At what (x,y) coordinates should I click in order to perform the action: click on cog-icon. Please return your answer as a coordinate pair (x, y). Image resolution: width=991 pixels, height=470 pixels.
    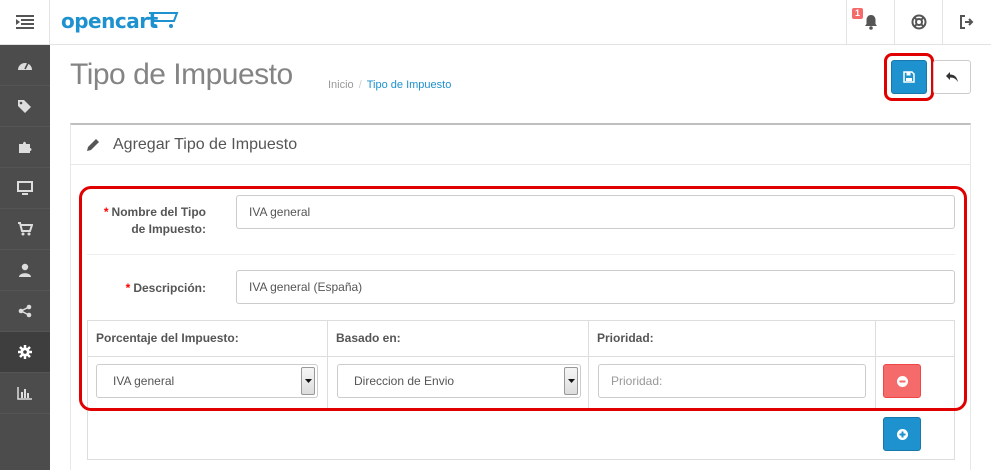
    Looking at the image, I should click on (25, 352).